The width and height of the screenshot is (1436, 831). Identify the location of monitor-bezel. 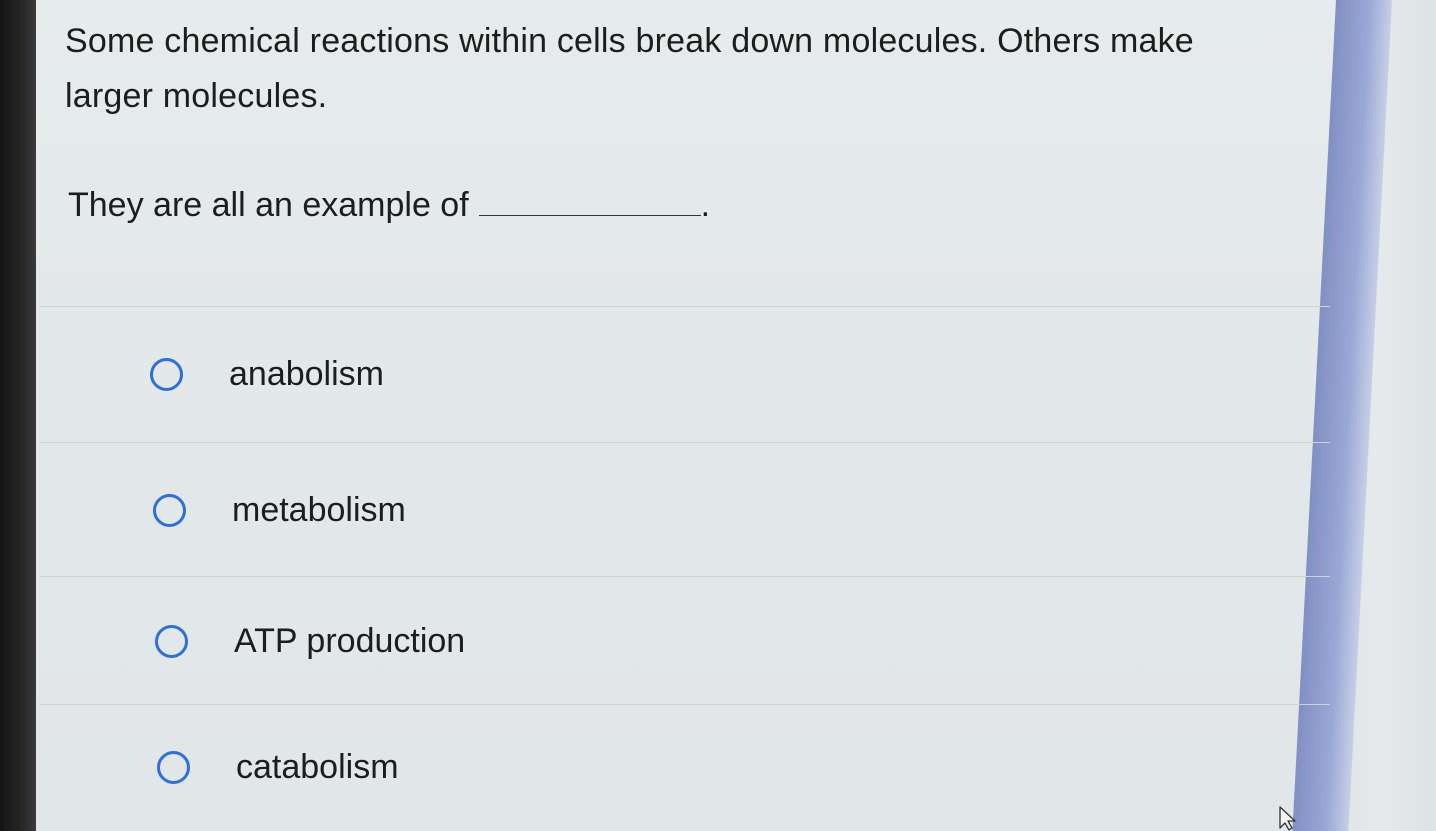
(18, 415).